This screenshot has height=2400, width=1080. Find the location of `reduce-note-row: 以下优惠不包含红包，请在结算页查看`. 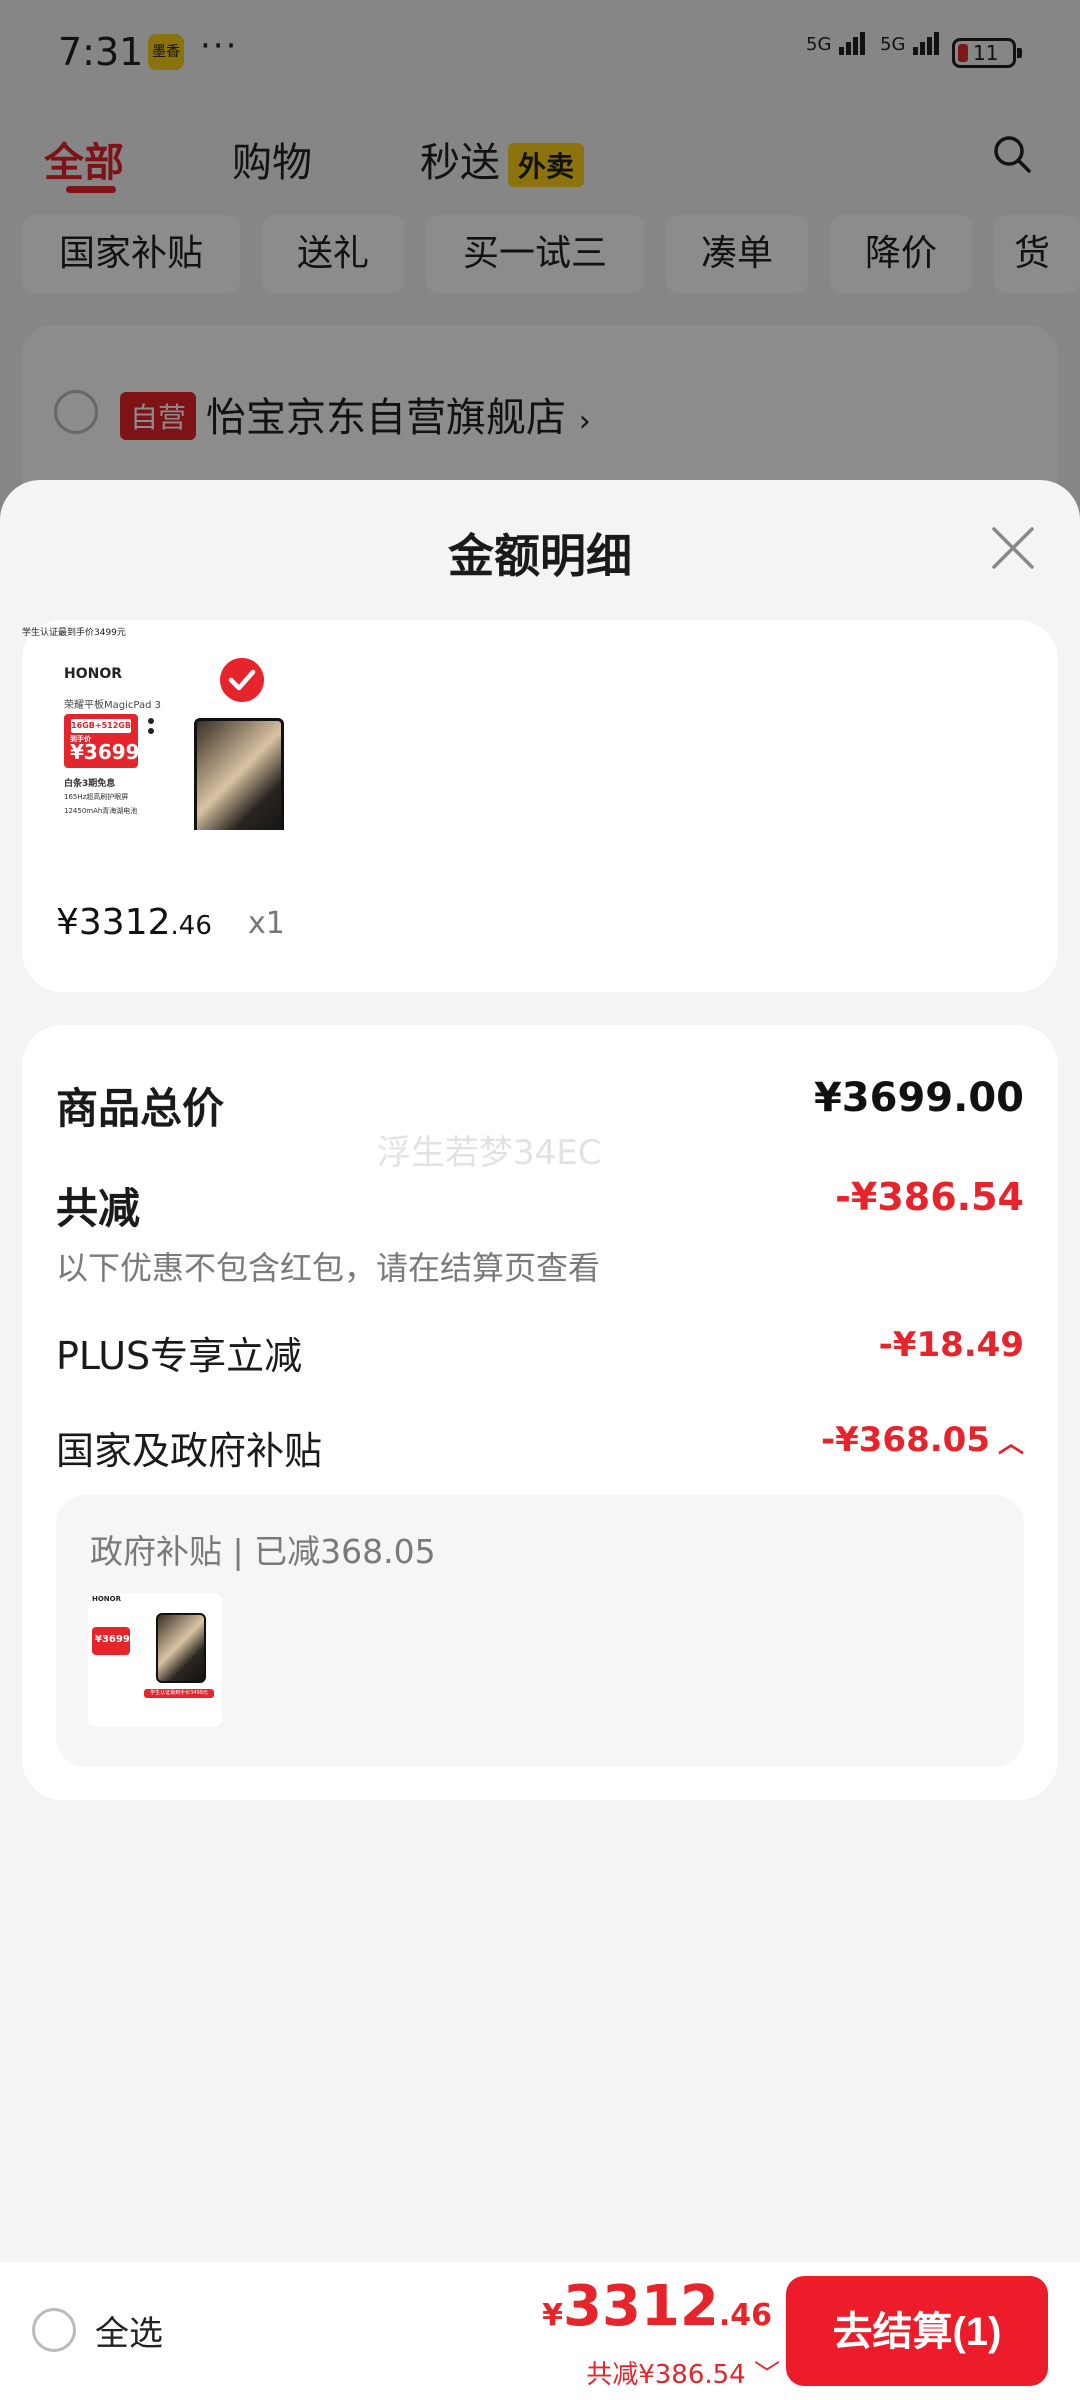

reduce-note-row: 以下优惠不包含红包，请在结算页查看 is located at coordinates (540, 1266).